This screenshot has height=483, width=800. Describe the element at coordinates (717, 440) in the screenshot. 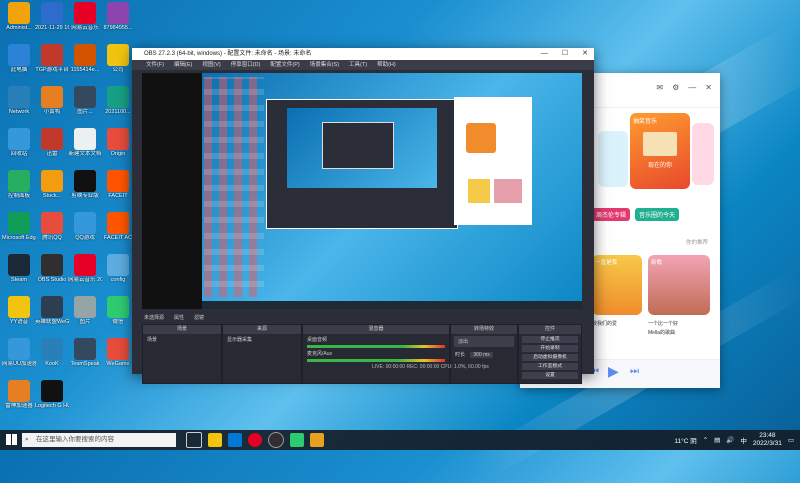

I see `network-icon: ▤` at that location.